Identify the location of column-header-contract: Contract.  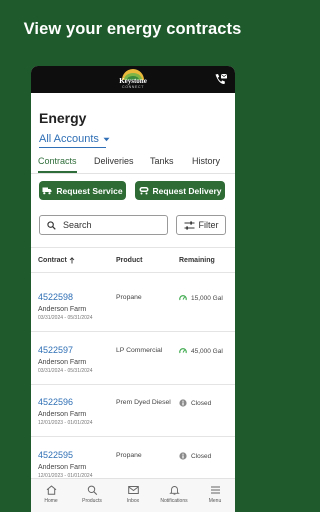
(56, 260).